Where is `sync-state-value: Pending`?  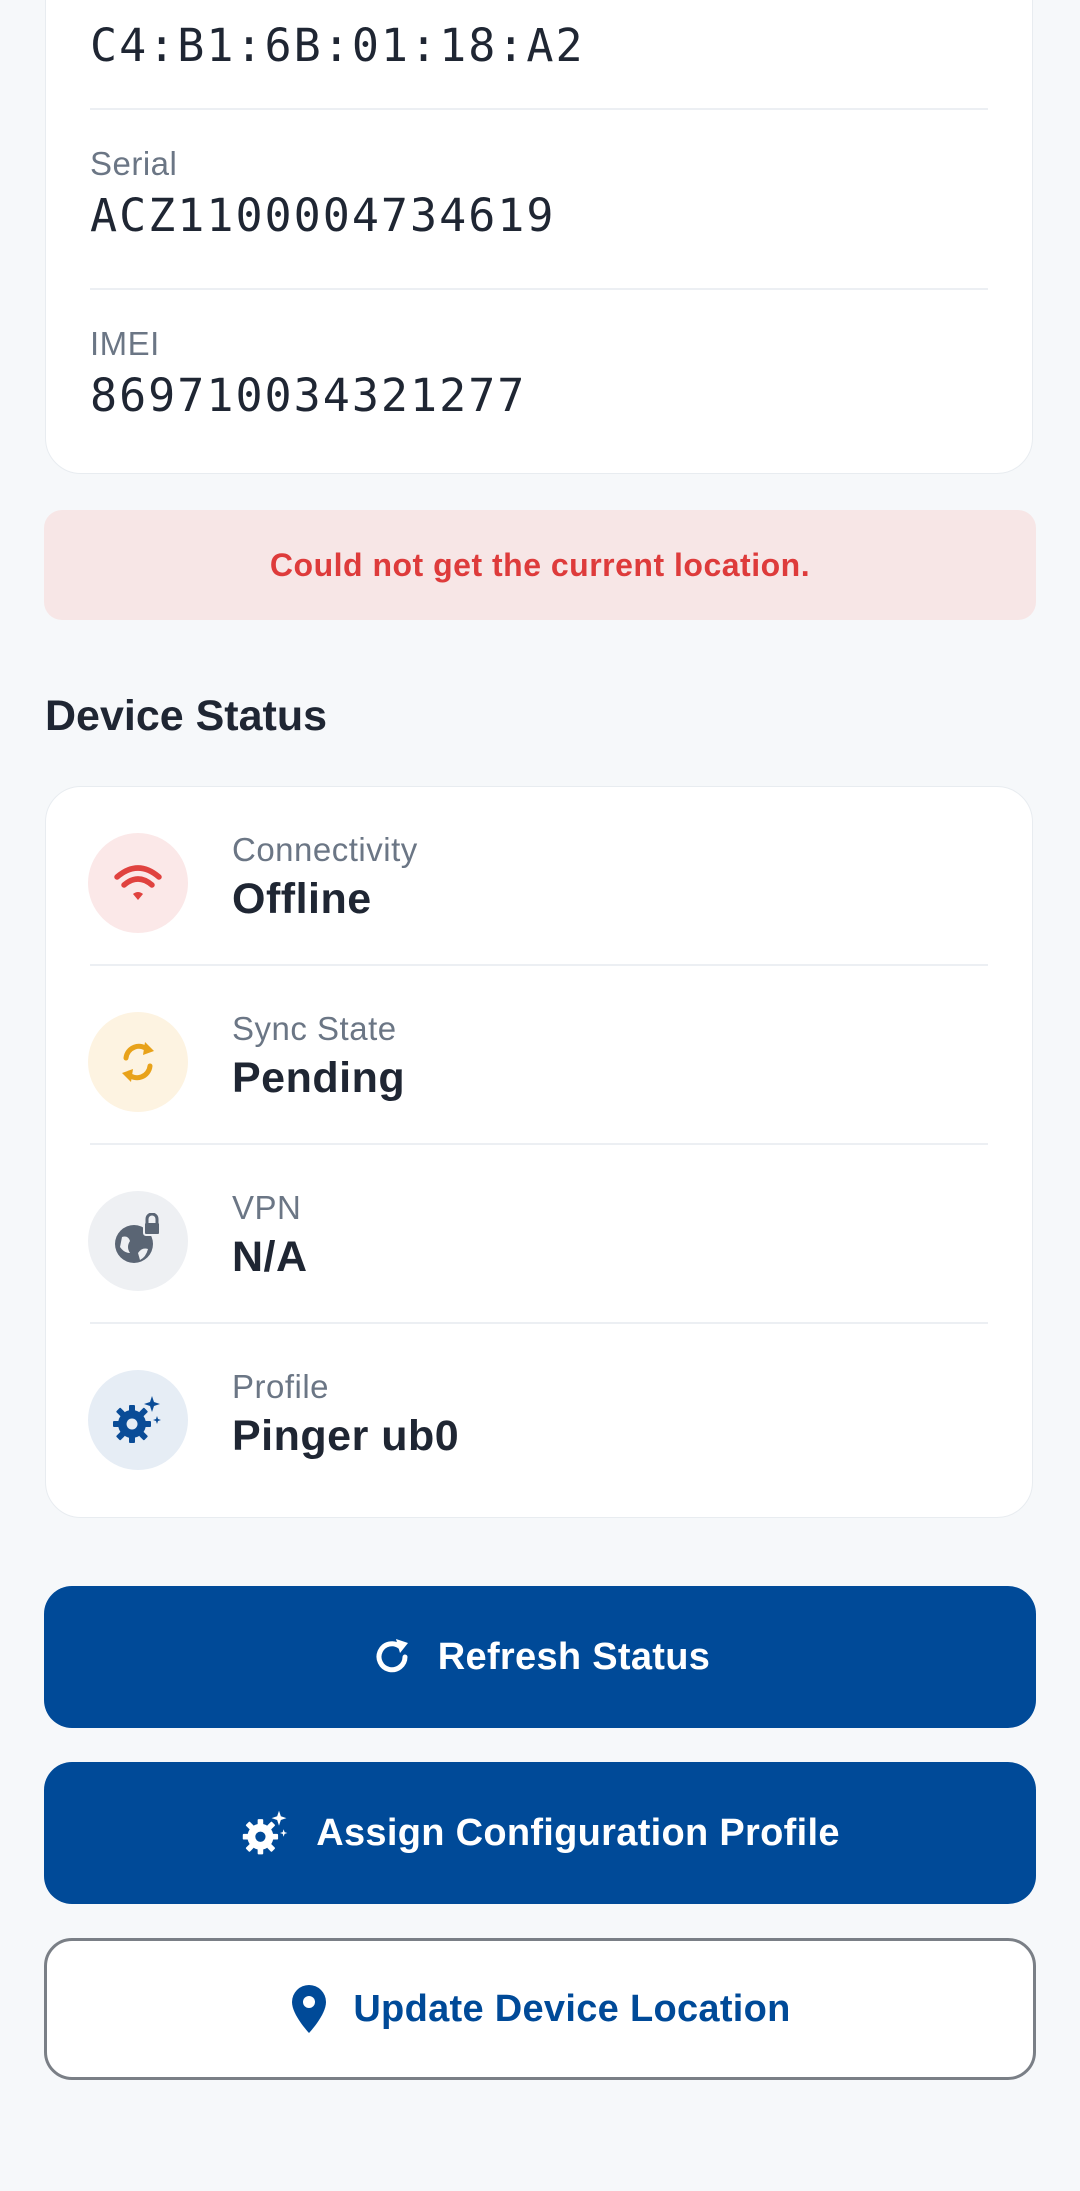
sync-state-value: Pending is located at coordinates (319, 1078).